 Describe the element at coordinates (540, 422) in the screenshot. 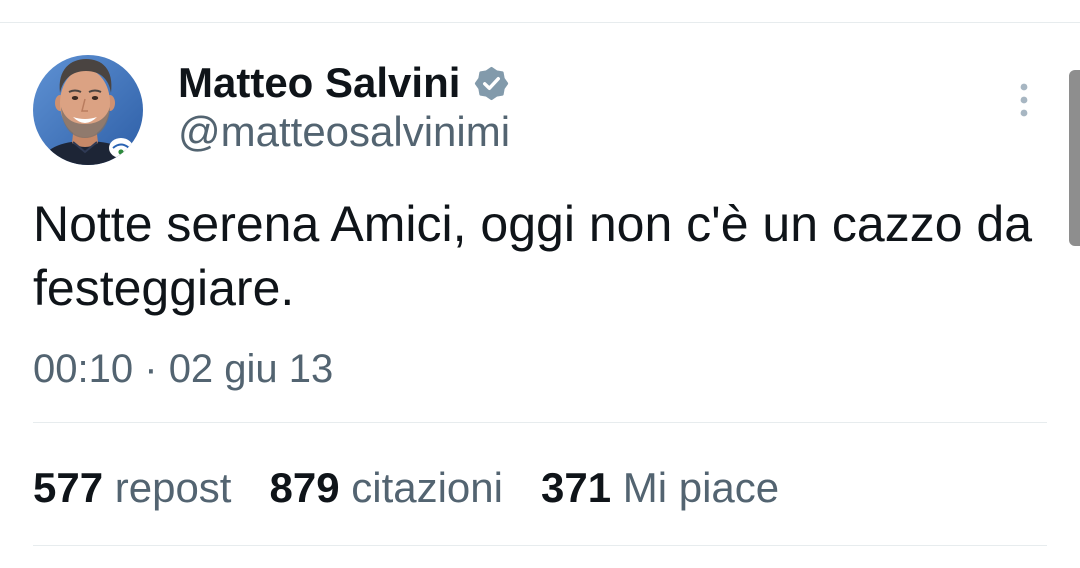

I see `stats-divider-top` at that location.